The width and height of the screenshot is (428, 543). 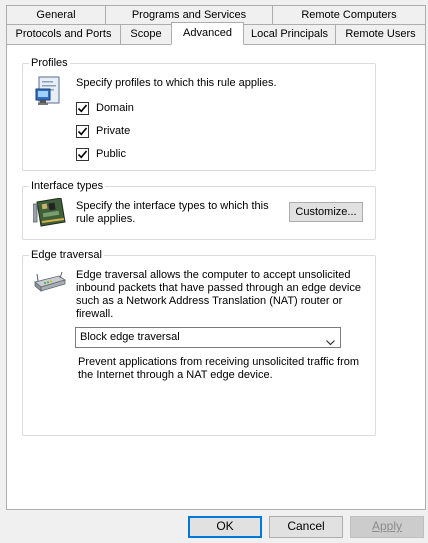 I want to click on tab-label: Protocols and Ports, so click(x=63, y=34).